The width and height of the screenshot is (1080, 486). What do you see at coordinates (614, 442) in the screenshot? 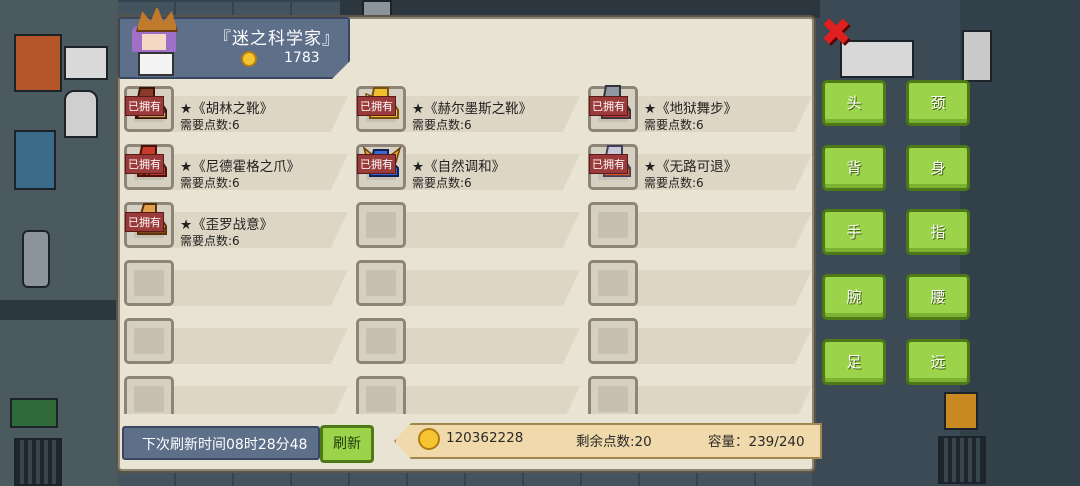
I see `remaining-points: 剩余点数:20` at bounding box center [614, 442].